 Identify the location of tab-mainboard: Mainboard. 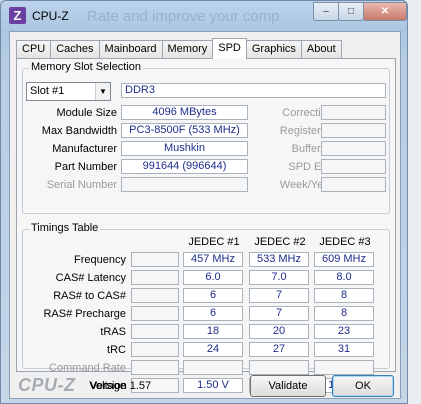
(130, 49).